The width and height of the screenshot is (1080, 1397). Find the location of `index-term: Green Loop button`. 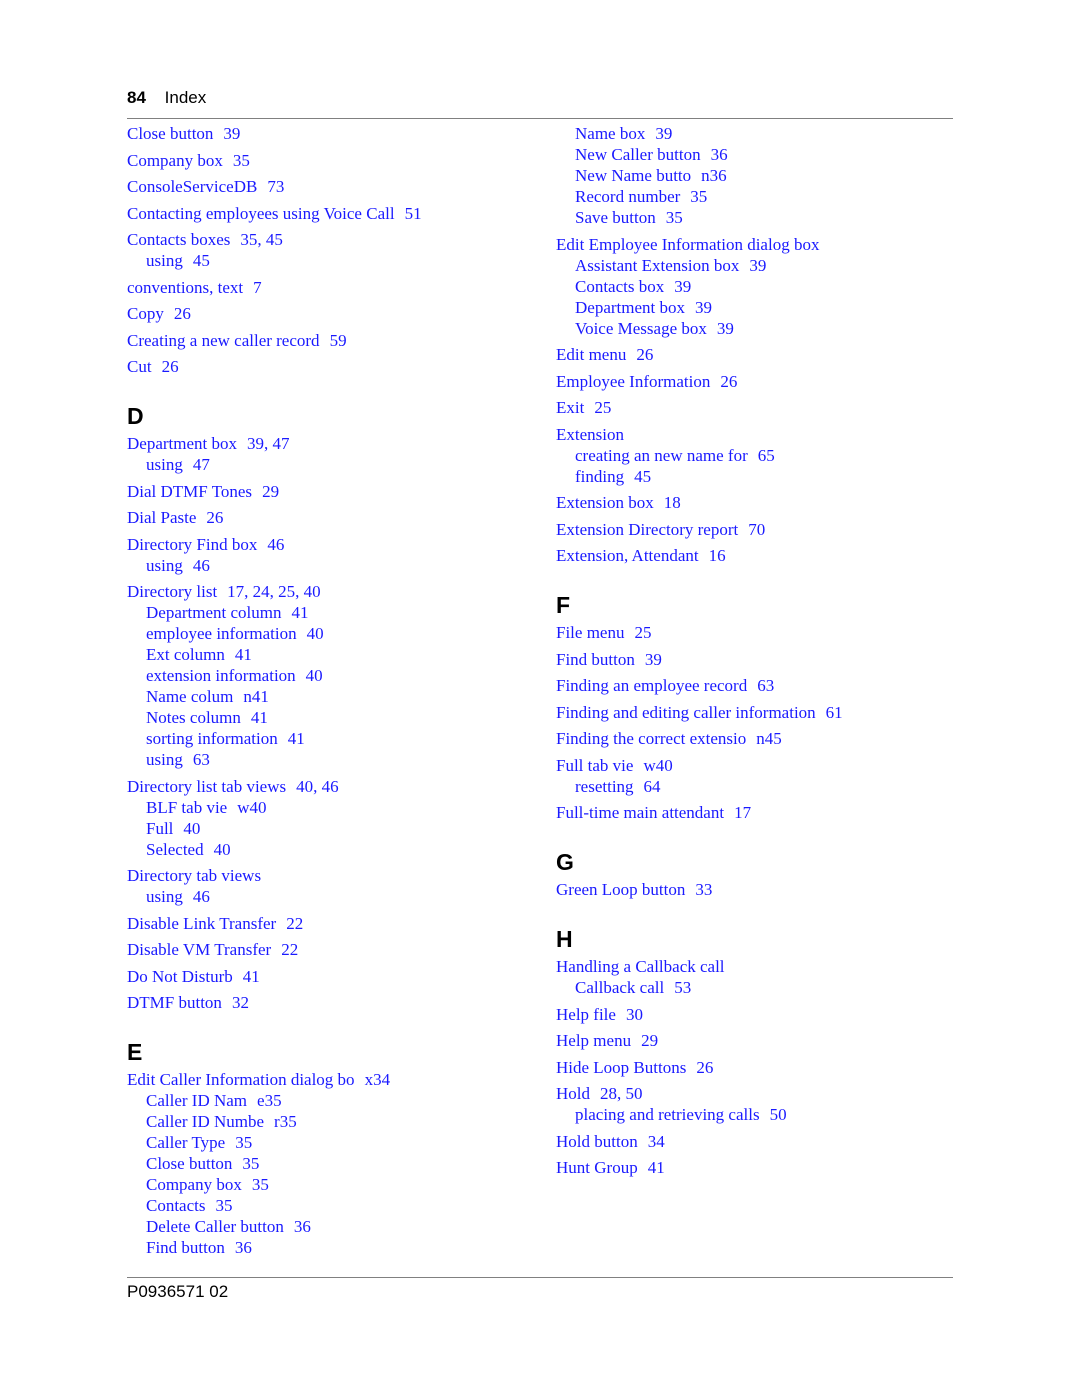

index-term: Green Loop button is located at coordinates (620, 889).